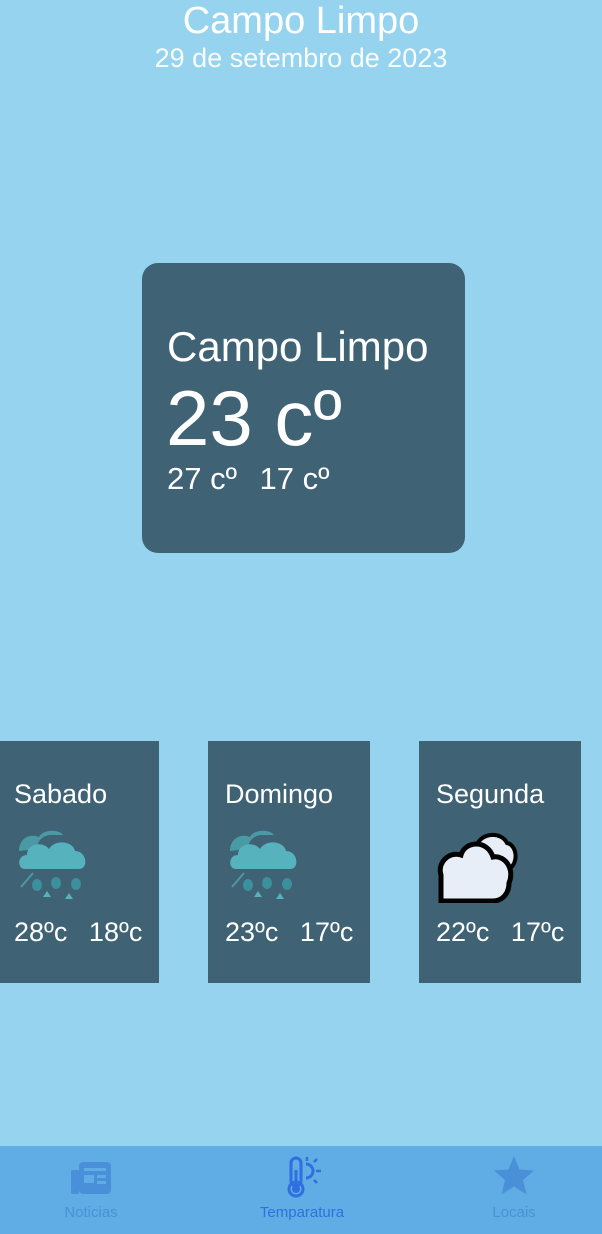  What do you see at coordinates (78, 932) in the screenshot?
I see `forecast-range: 28ºc 18ºc` at bounding box center [78, 932].